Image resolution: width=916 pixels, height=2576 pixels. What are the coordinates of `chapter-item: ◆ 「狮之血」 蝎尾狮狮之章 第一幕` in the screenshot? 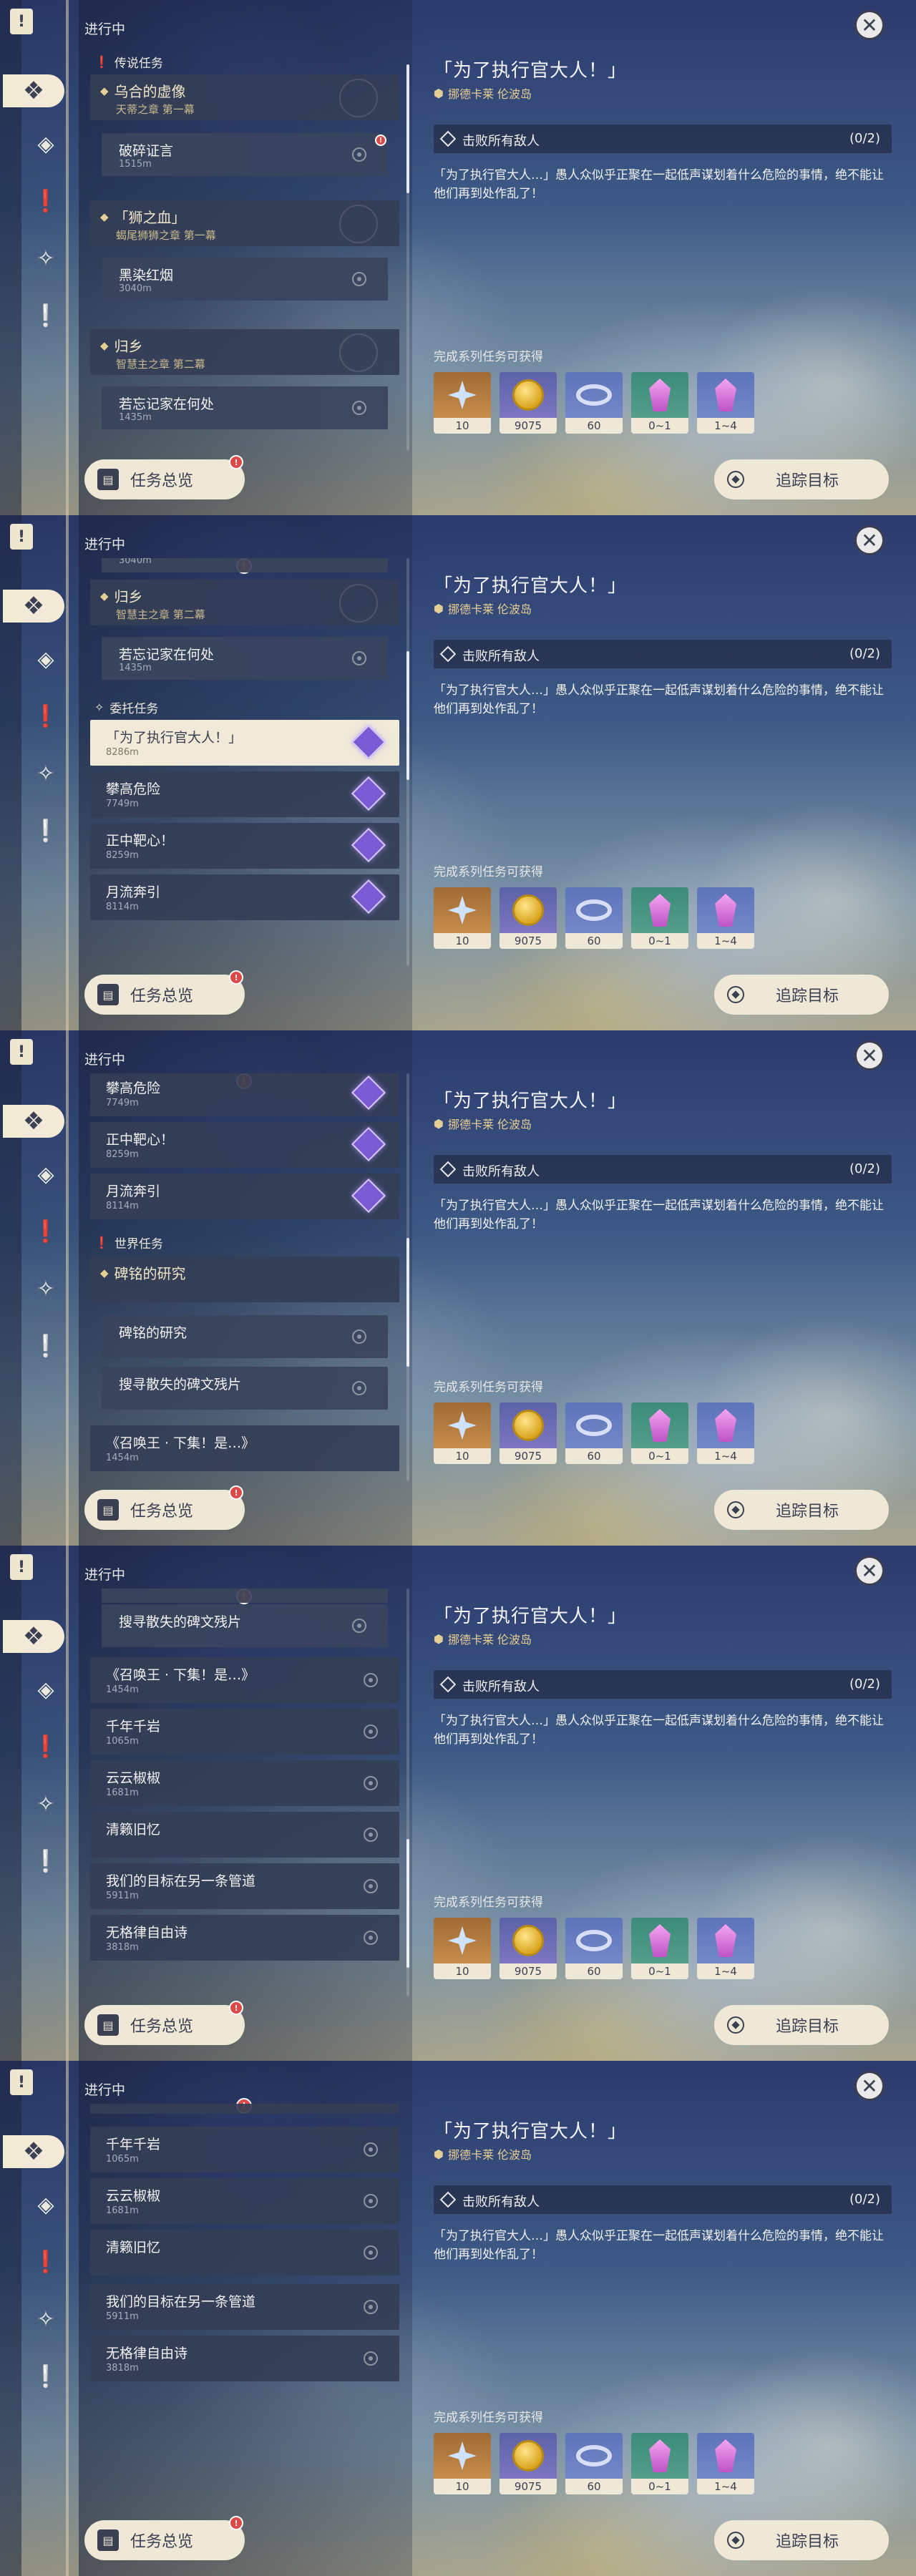 It's located at (244, 223).